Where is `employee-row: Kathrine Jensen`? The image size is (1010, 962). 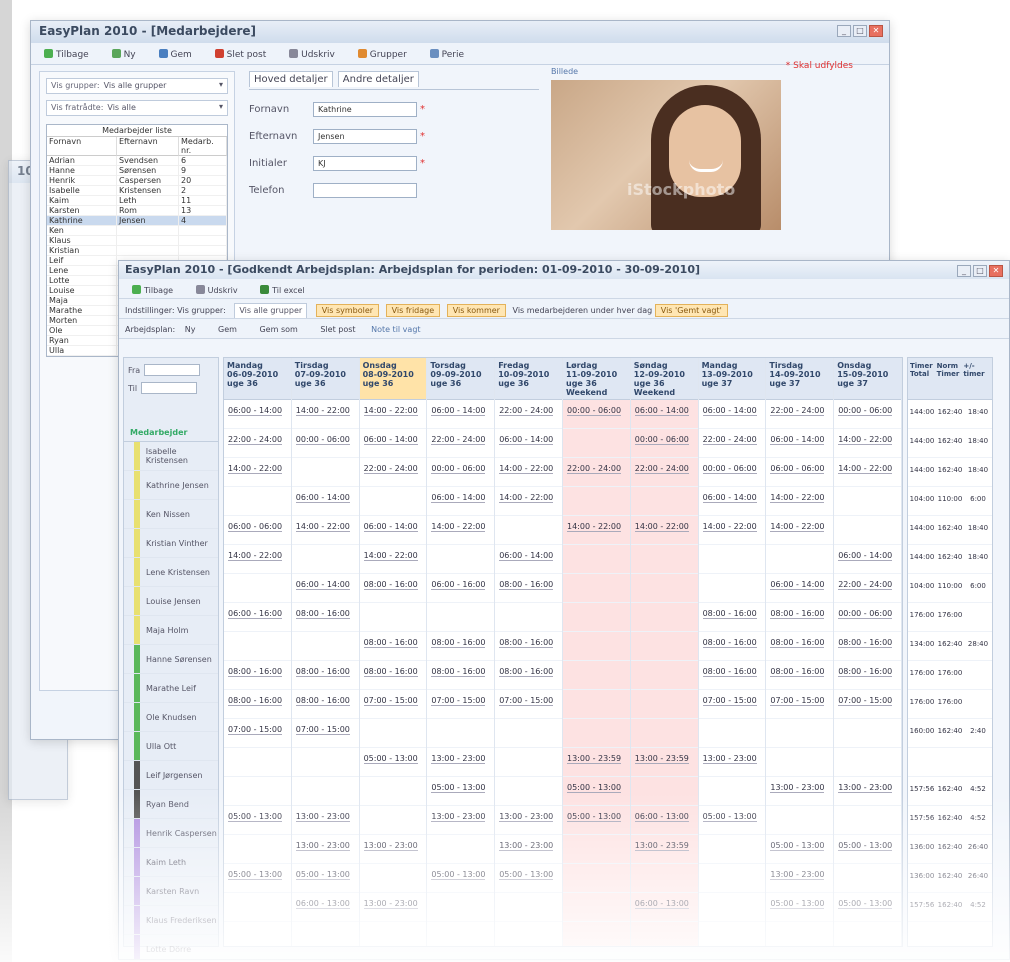 employee-row: Kathrine Jensen is located at coordinates (171, 485).